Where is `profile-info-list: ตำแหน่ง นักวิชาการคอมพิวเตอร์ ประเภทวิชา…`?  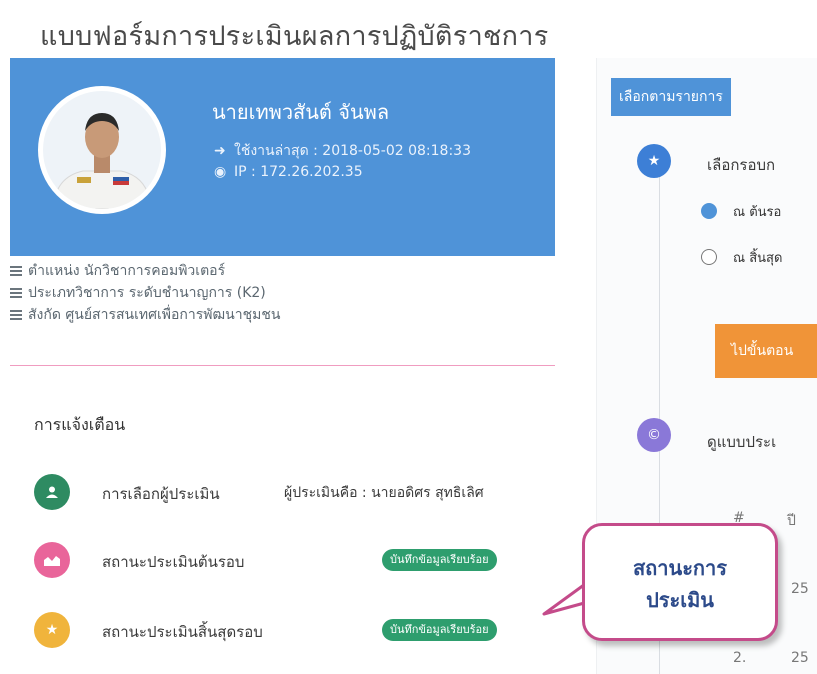 profile-info-list: ตำแหน่ง นักวิชาการคอมพิวเตอร์ ประเภทวิชา… is located at coordinates (282, 293).